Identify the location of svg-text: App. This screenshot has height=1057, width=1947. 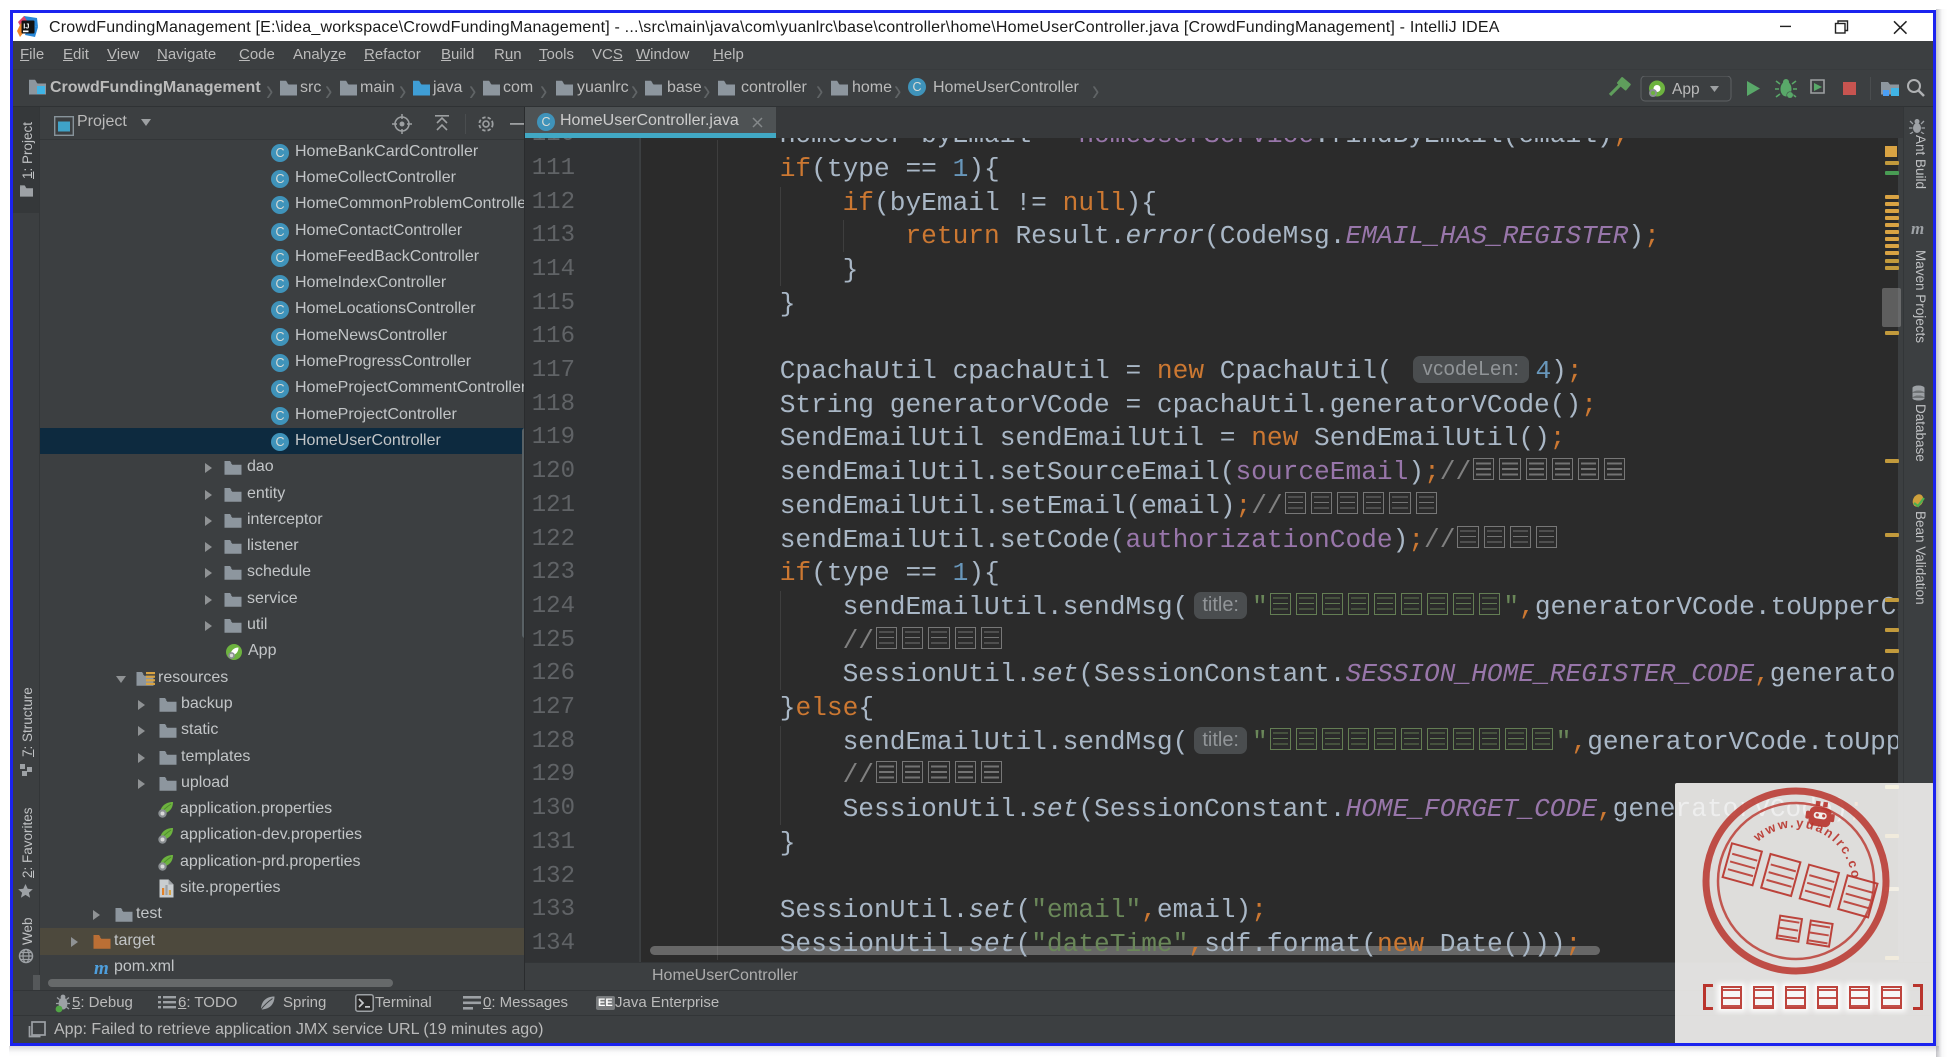
(1686, 89).